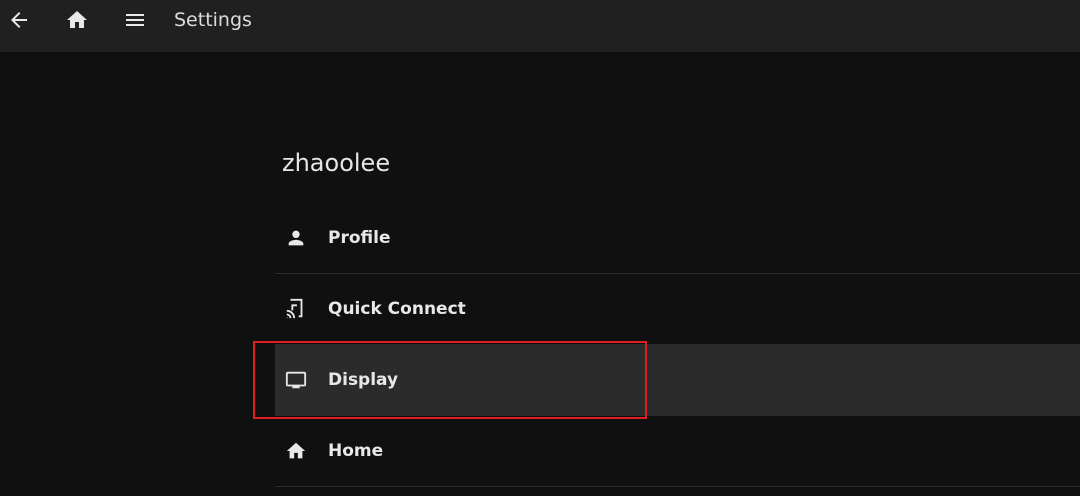 This screenshot has width=1080, height=496. I want to click on menu-button, so click(135, 20).